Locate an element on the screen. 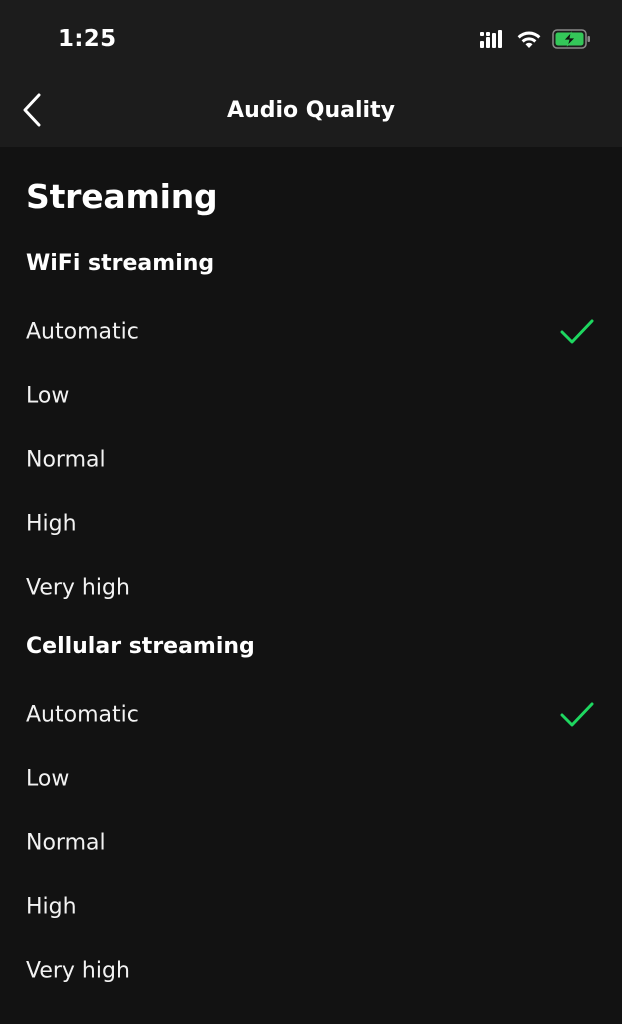 This screenshot has width=622, height=1024. wifi-icon is located at coordinates (529, 41).